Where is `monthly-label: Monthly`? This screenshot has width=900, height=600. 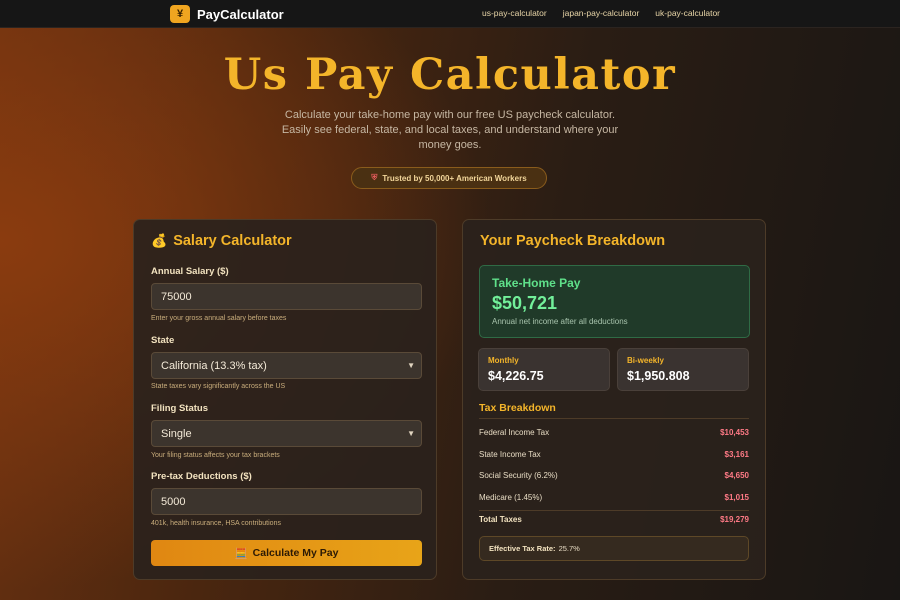
monthly-label: Monthly is located at coordinates (503, 360).